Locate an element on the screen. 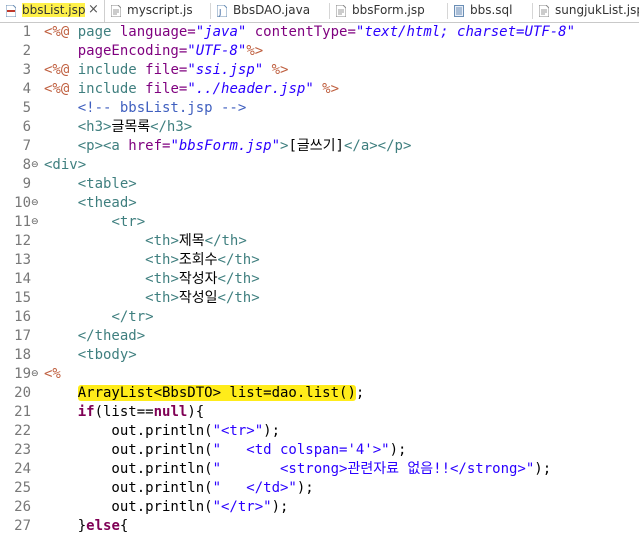  tab-label: bbs.sql is located at coordinates (491, 10).